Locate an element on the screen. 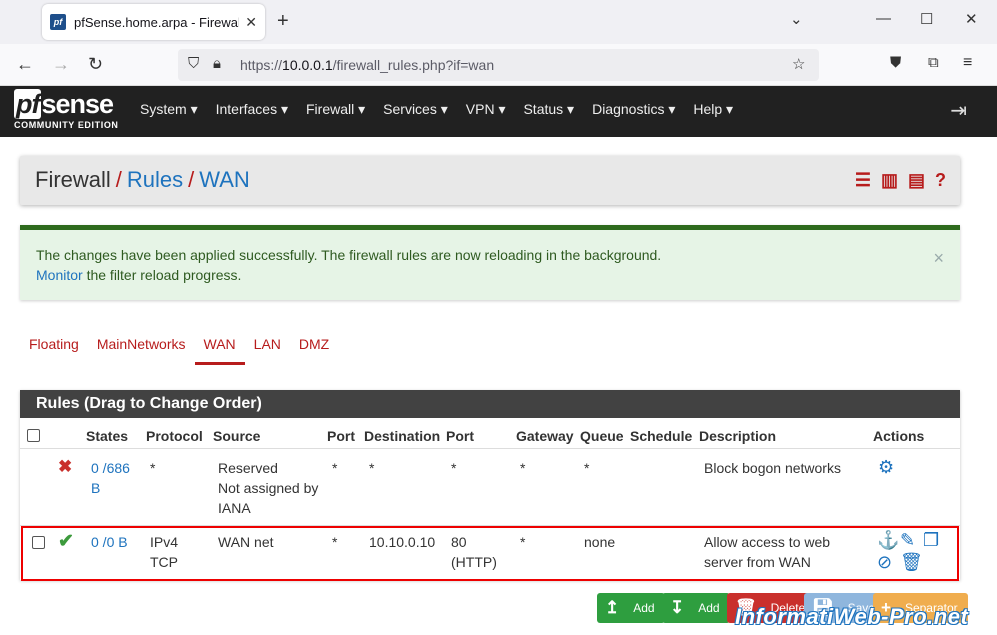 Image resolution: width=997 pixels, height=635 pixels. browser-tab: pf pfSense.home.arpa - Firewall: R ✕ is located at coordinates (153, 22).